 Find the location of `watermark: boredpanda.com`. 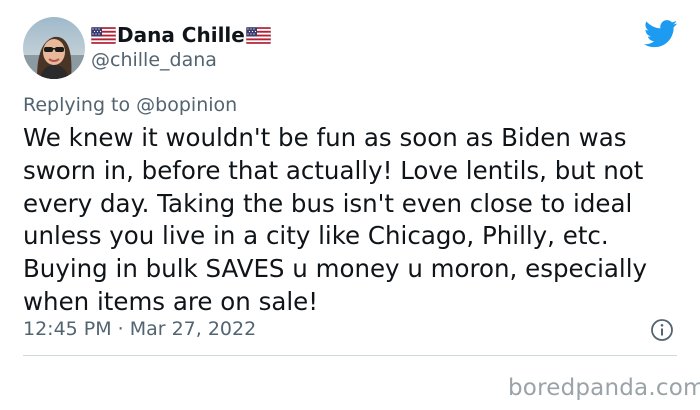

watermark: boredpanda.com is located at coordinates (604, 388).